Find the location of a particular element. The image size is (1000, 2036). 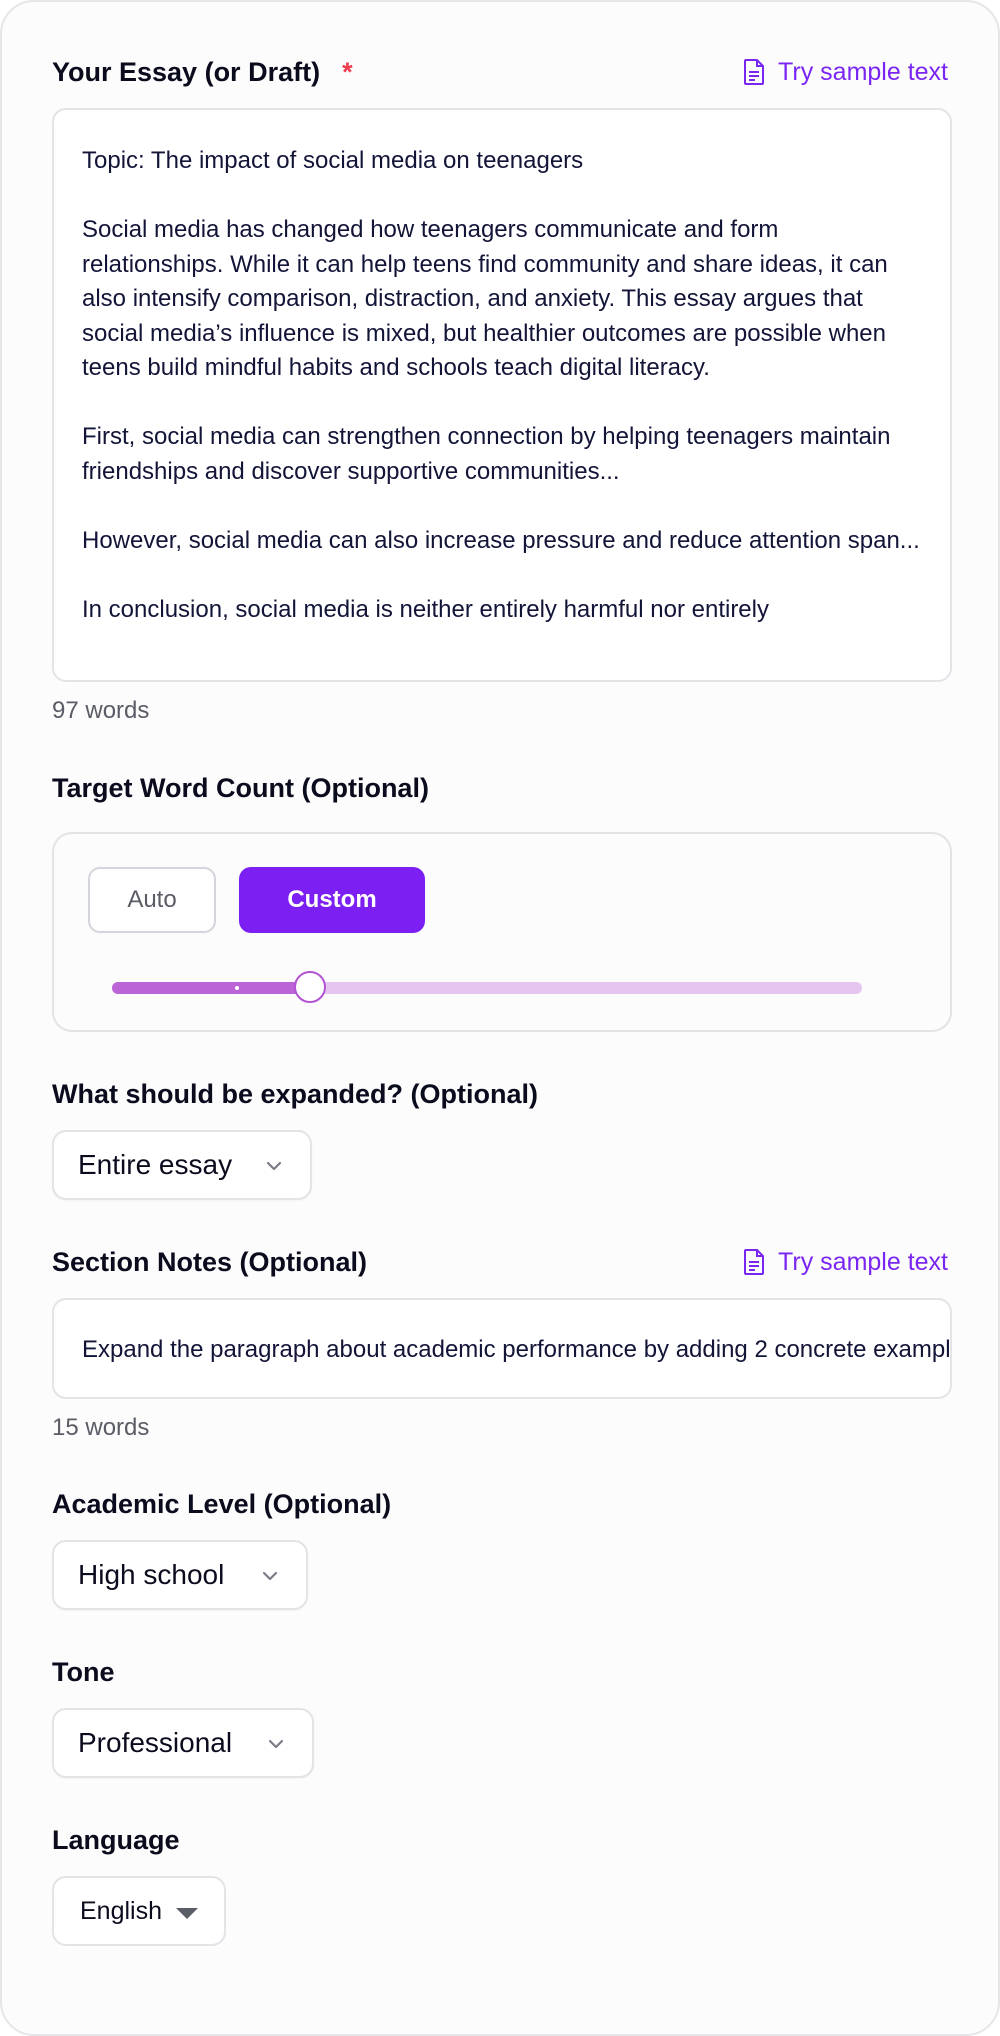

expand-select: Entire essay is located at coordinates (182, 1165).